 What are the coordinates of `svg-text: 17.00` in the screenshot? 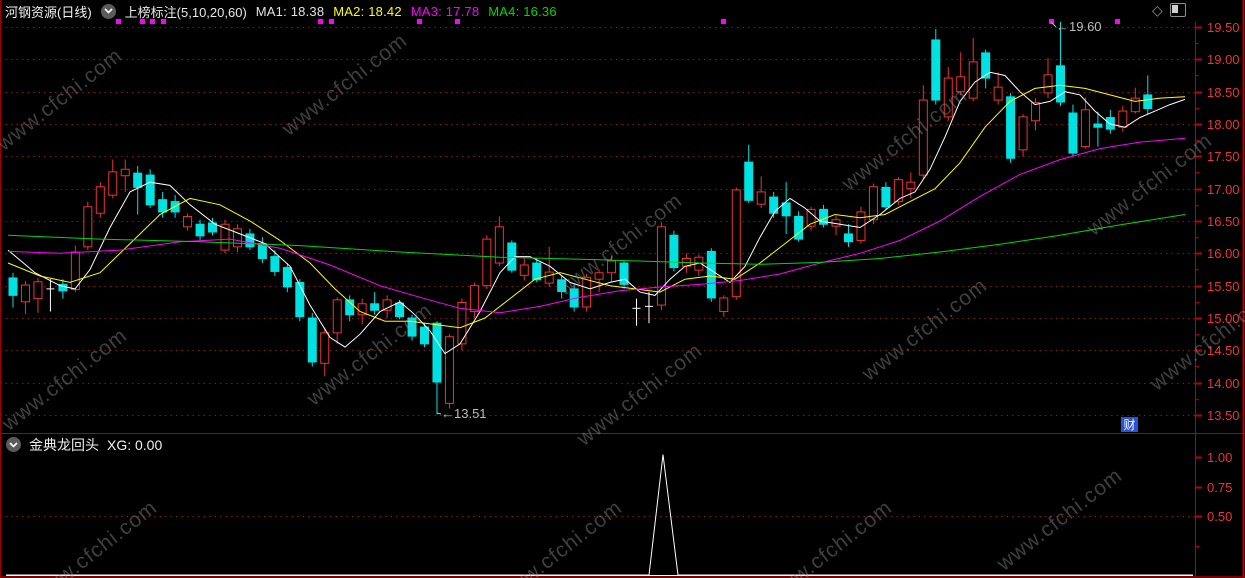 It's located at (1223, 189).